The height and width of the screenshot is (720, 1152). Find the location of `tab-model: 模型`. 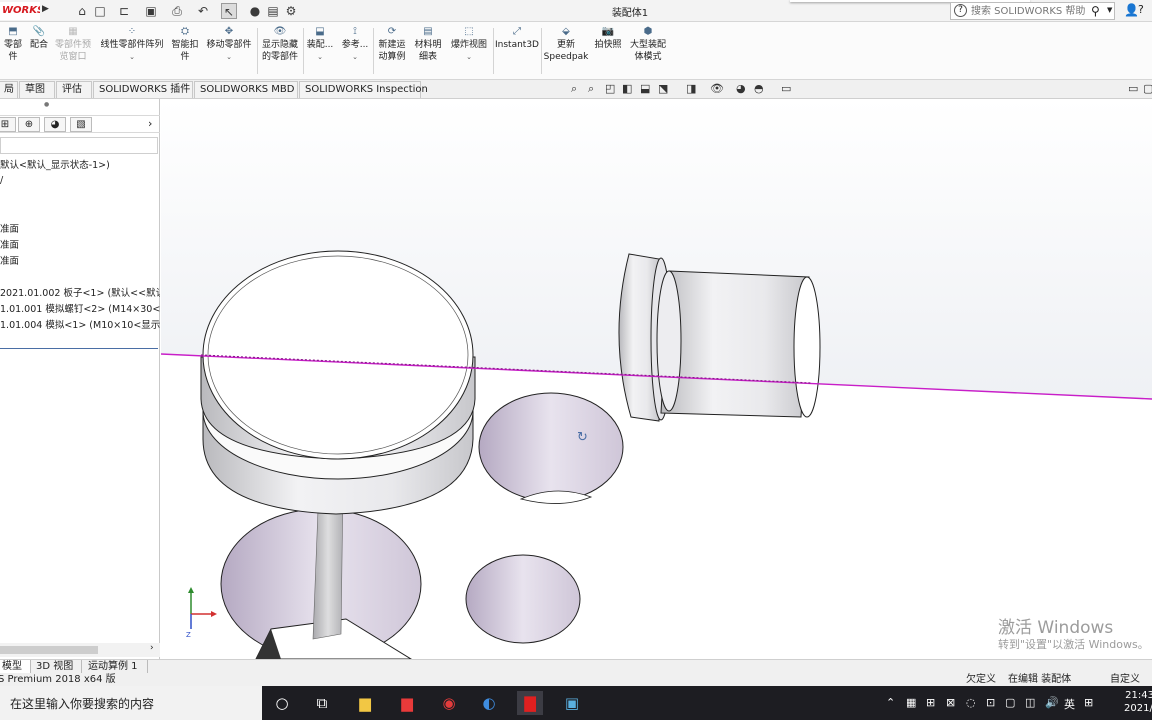

tab-model: 模型 is located at coordinates (15, 667).